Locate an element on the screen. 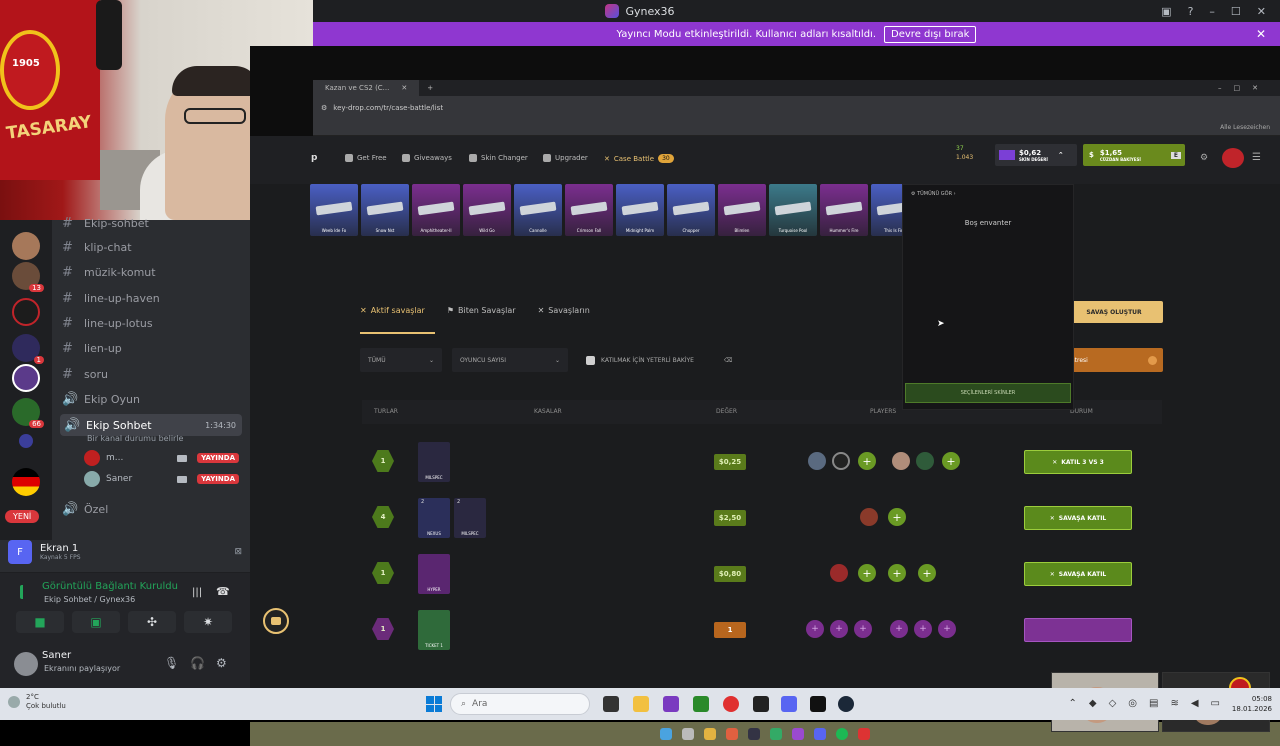 This screenshot has width=1280, height=746. nav-case-battle: ✕ Case Battle 30 is located at coordinates (639, 158).